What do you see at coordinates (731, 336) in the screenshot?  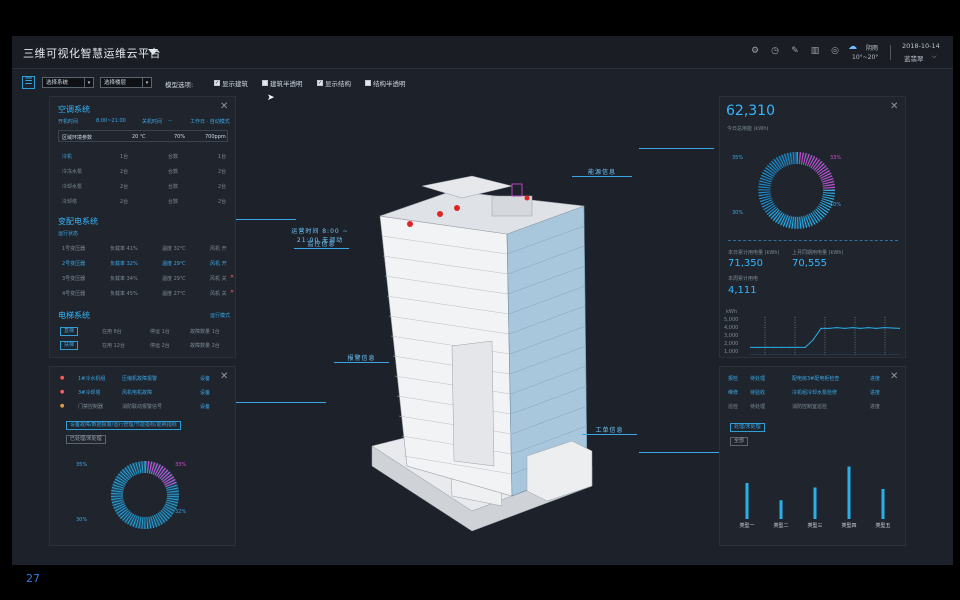 I see `y-tick-label: 3,000` at bounding box center [731, 336].